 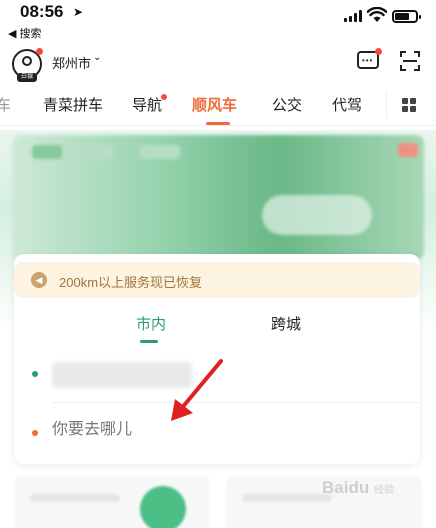 I want to click on back-to-search-link: ◀ 搜索, so click(x=25, y=33).